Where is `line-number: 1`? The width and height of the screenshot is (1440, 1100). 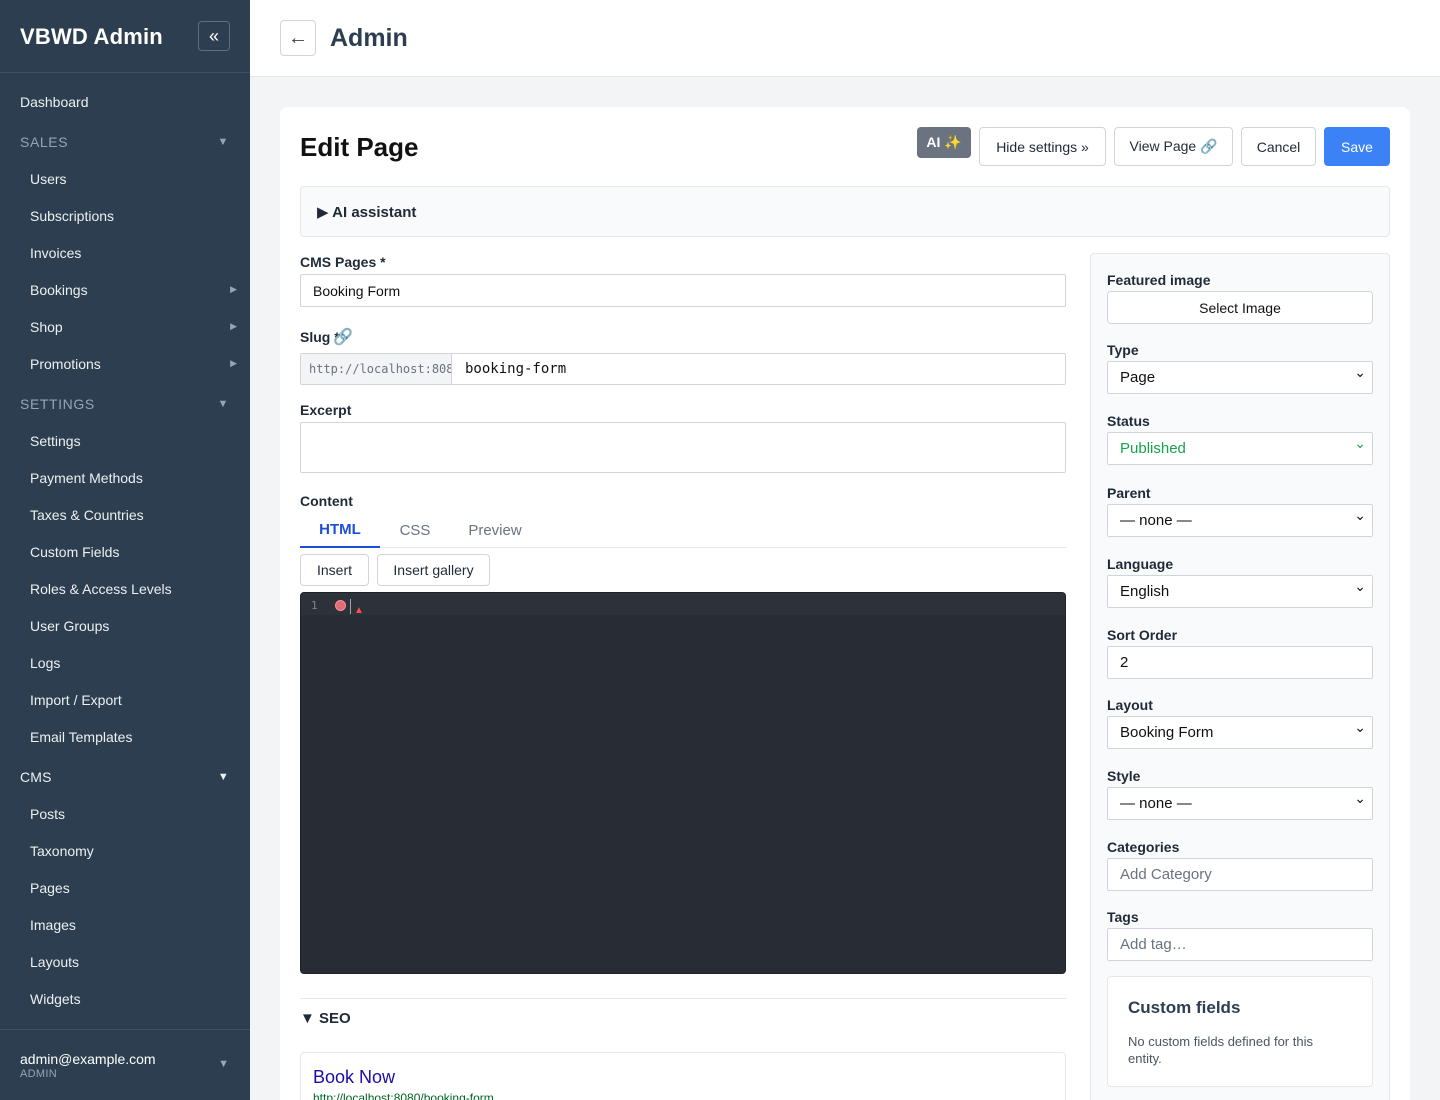
line-number: 1 is located at coordinates (314, 605).